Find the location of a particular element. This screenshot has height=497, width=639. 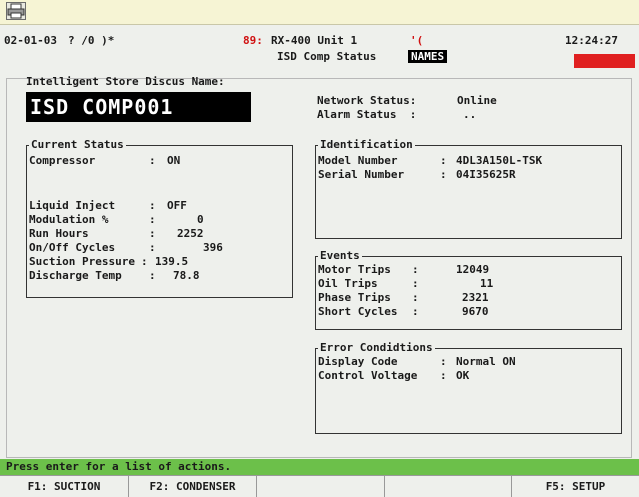

alarm-status-value: .. is located at coordinates (470, 114).